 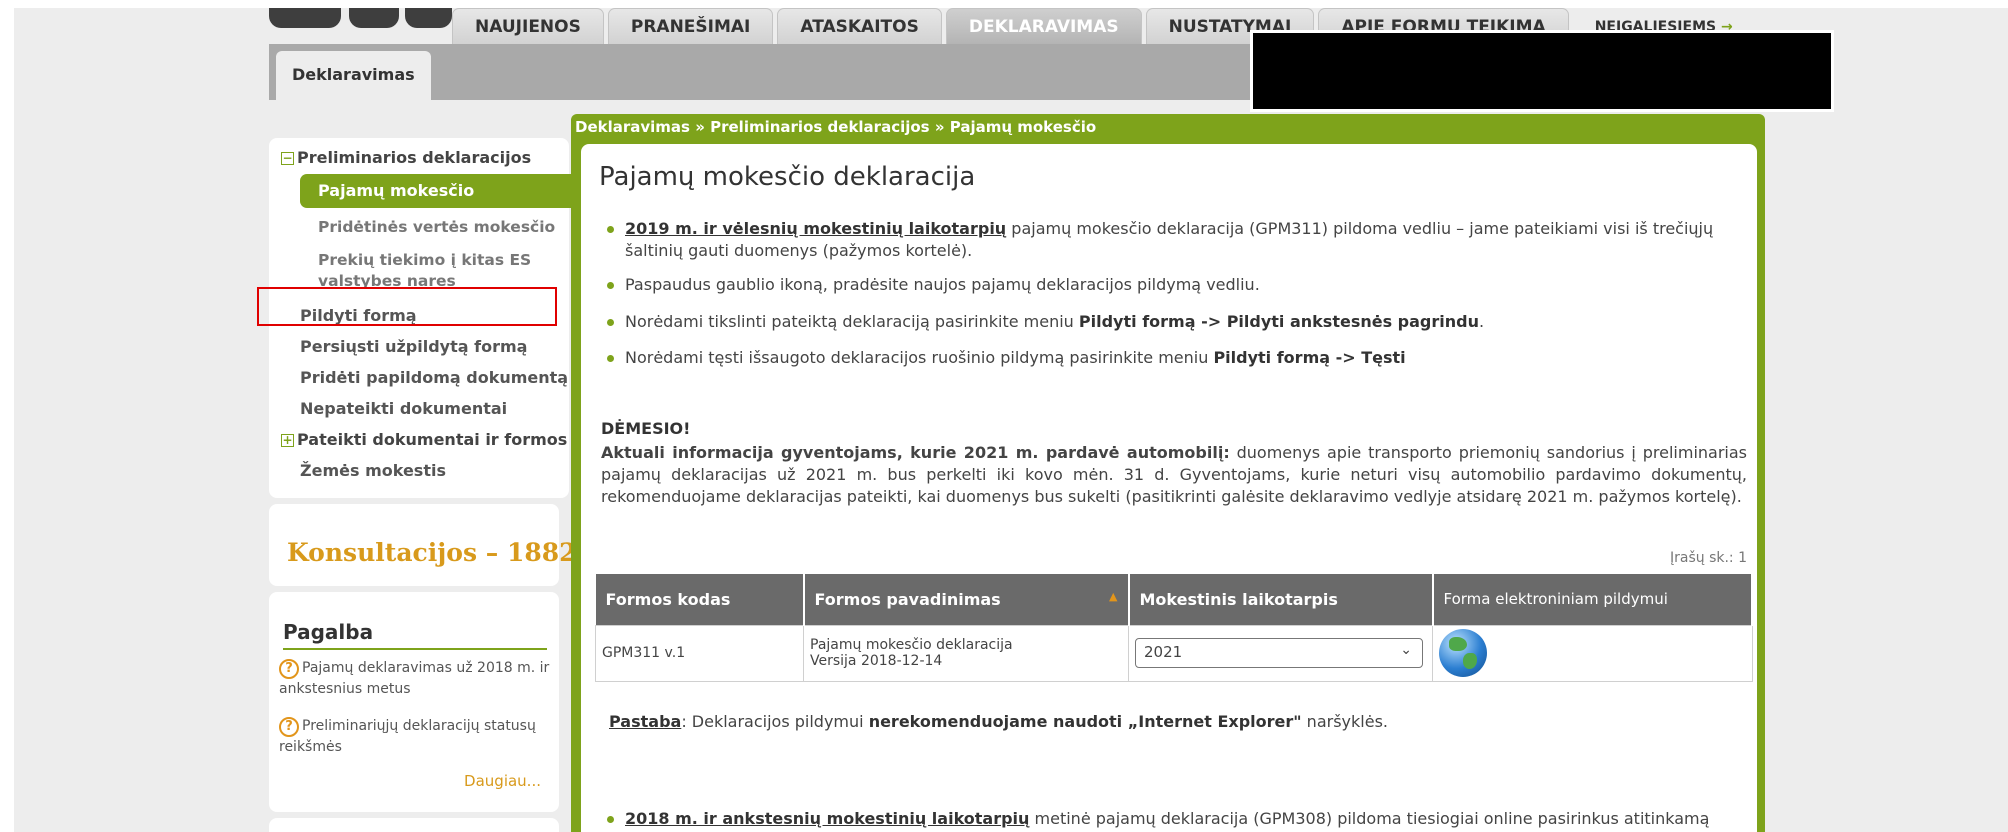 What do you see at coordinates (1708, 558) in the screenshot?
I see `record-count: Įrašų sk.: 1` at bounding box center [1708, 558].